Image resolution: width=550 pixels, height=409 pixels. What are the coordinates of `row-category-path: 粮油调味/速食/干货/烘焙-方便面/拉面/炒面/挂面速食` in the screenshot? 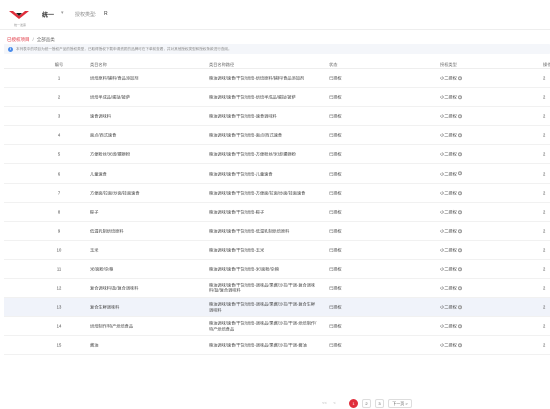 It's located at (257, 192).